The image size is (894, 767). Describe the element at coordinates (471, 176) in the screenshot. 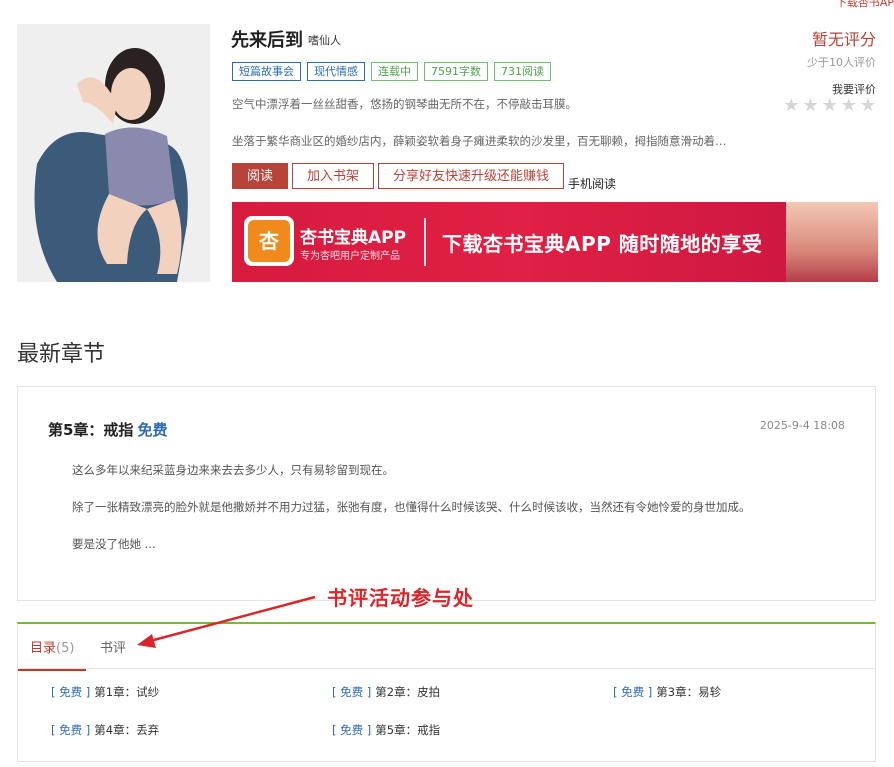

I see `share-button: 分享好友快速升级还能赚钱` at that location.